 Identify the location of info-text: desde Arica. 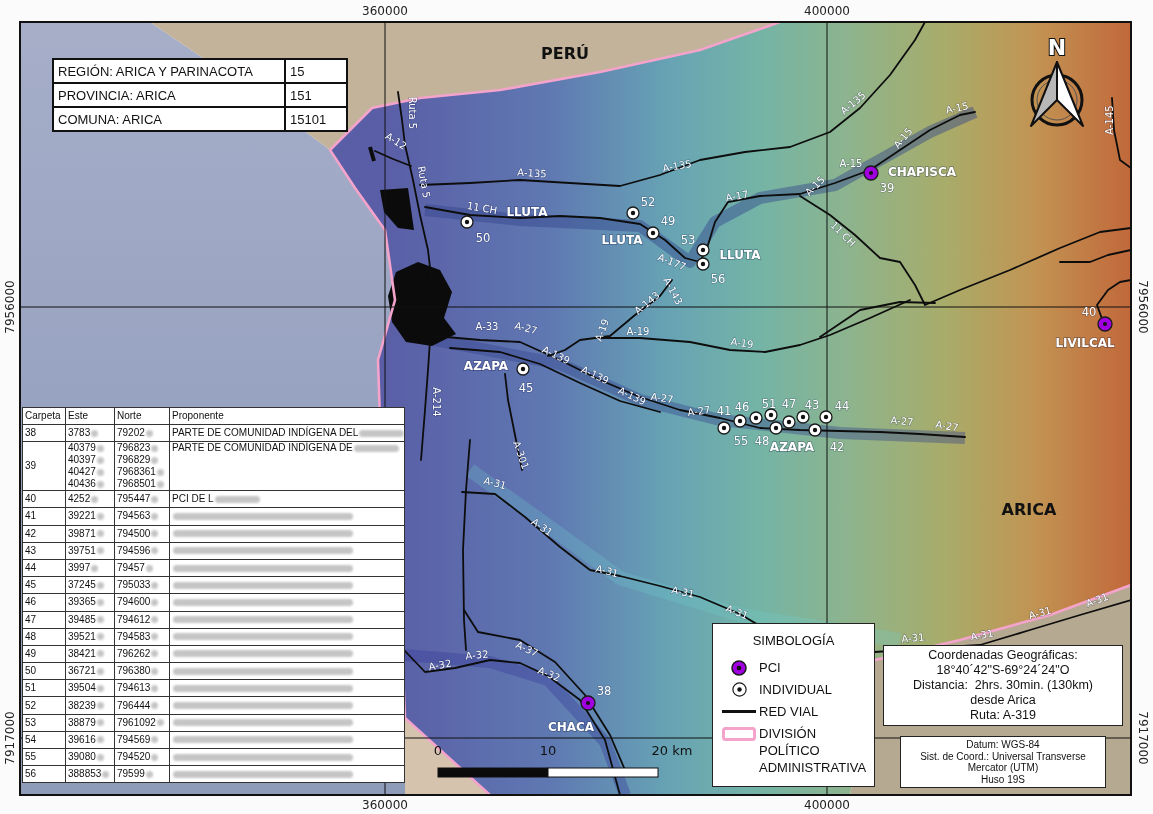
(1003, 700).